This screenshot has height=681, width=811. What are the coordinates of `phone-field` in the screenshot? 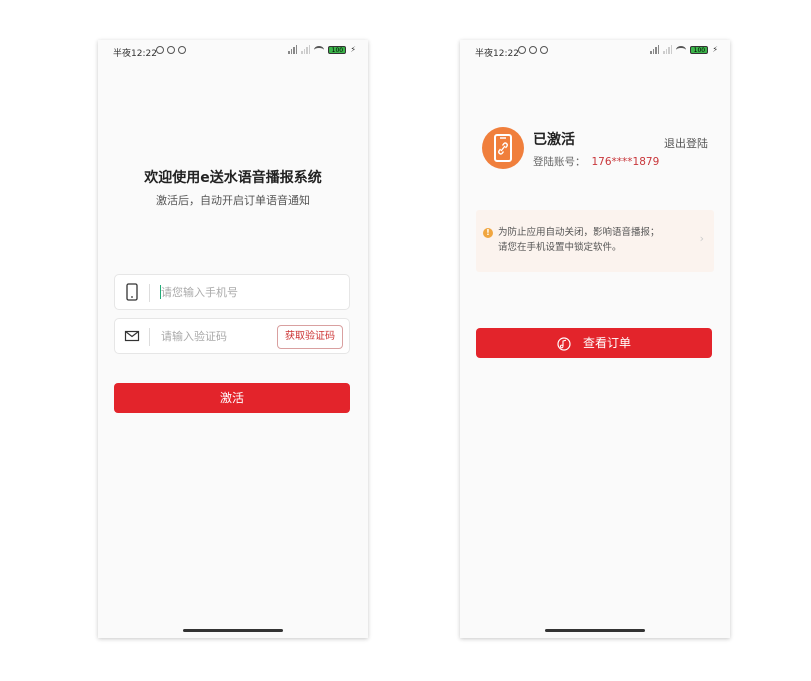 It's located at (232, 292).